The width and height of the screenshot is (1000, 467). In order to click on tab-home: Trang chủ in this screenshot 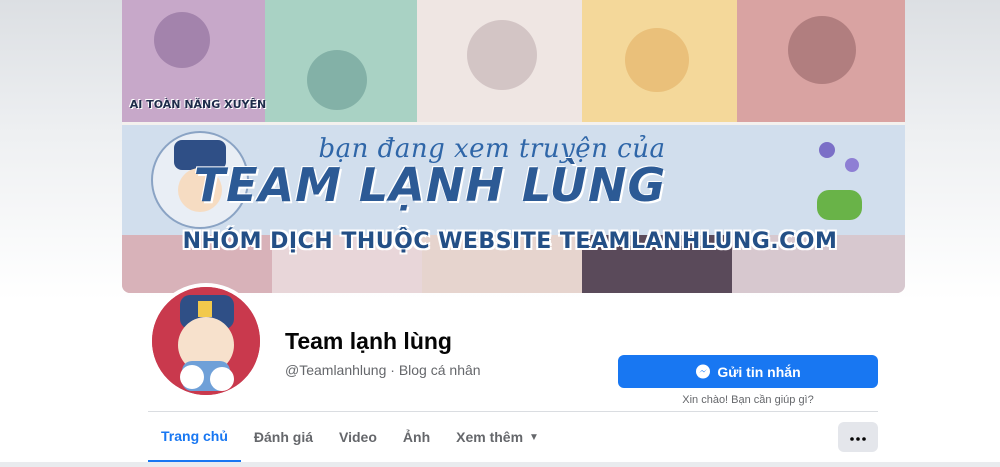, I will do `click(194, 437)`.